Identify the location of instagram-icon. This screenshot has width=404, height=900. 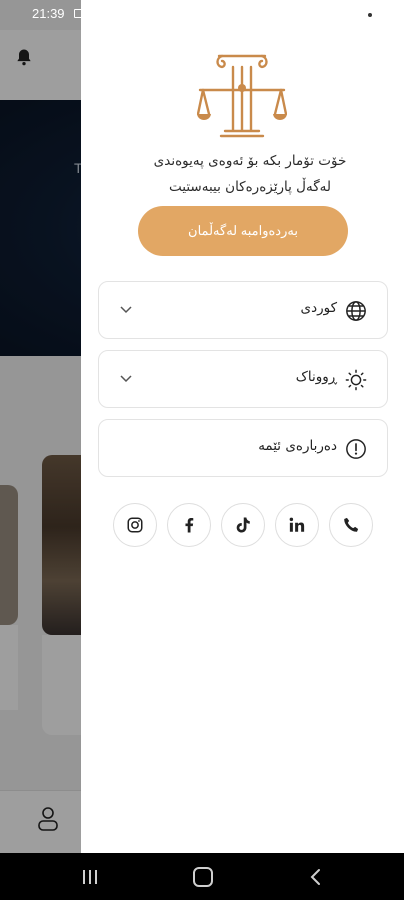
(135, 525).